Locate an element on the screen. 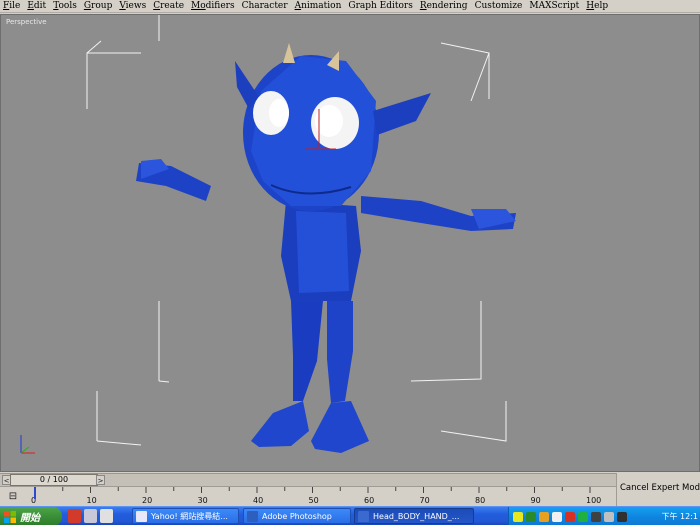 This screenshot has height=525, width=700. ruler-tick-label: 50 is located at coordinates (314, 500).